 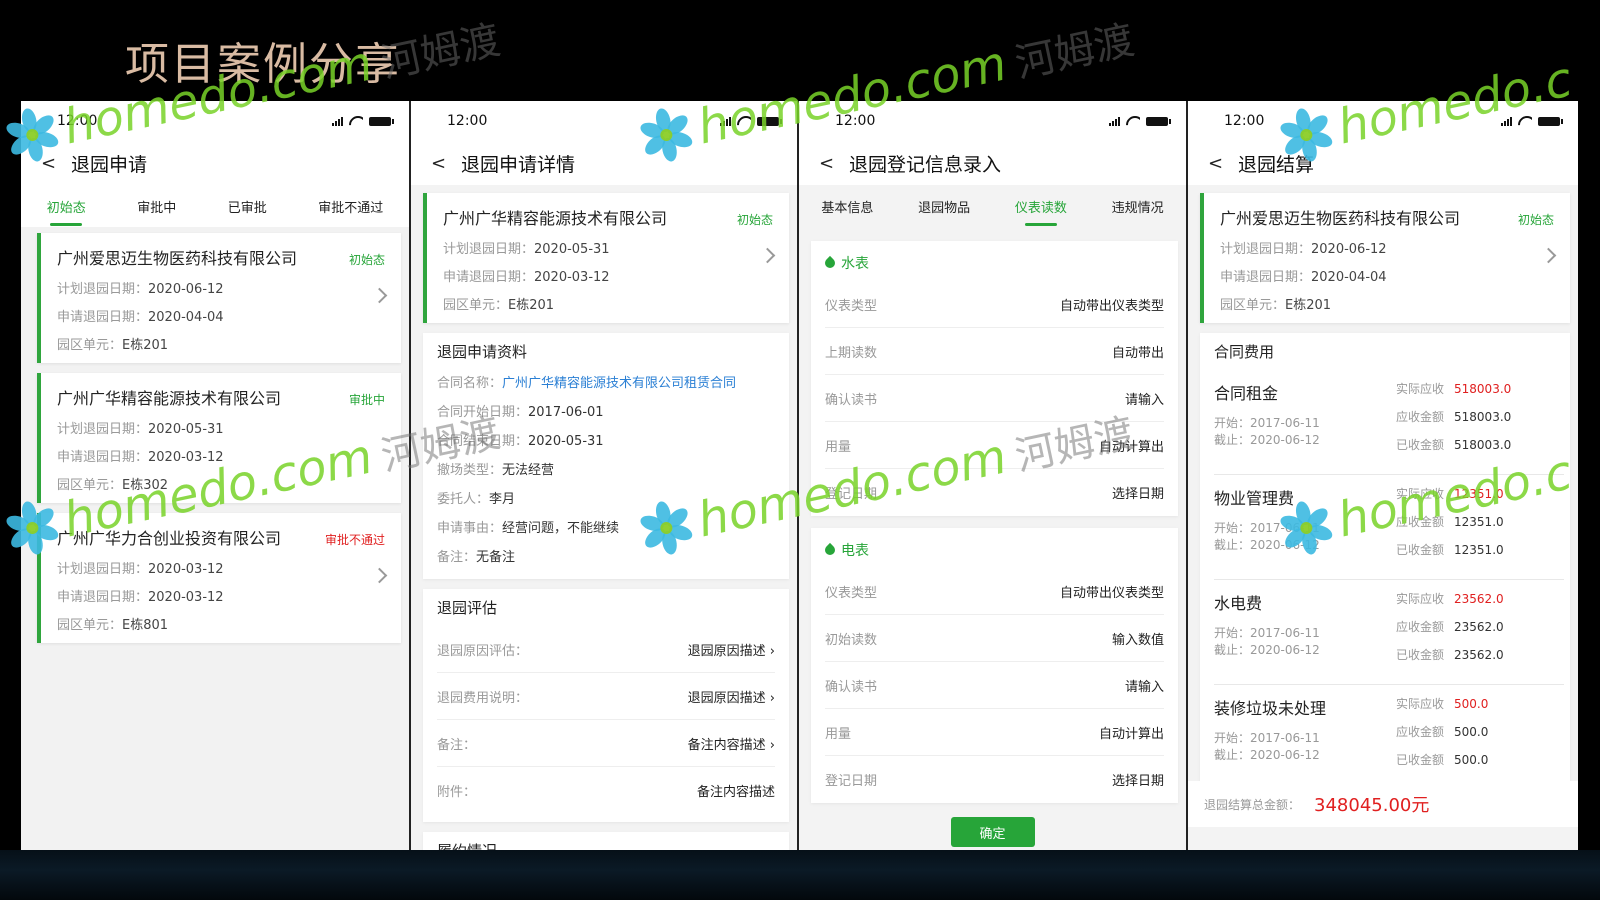 What do you see at coordinates (925, 164) in the screenshot?
I see `page-title: 退园登记信息录入` at bounding box center [925, 164].